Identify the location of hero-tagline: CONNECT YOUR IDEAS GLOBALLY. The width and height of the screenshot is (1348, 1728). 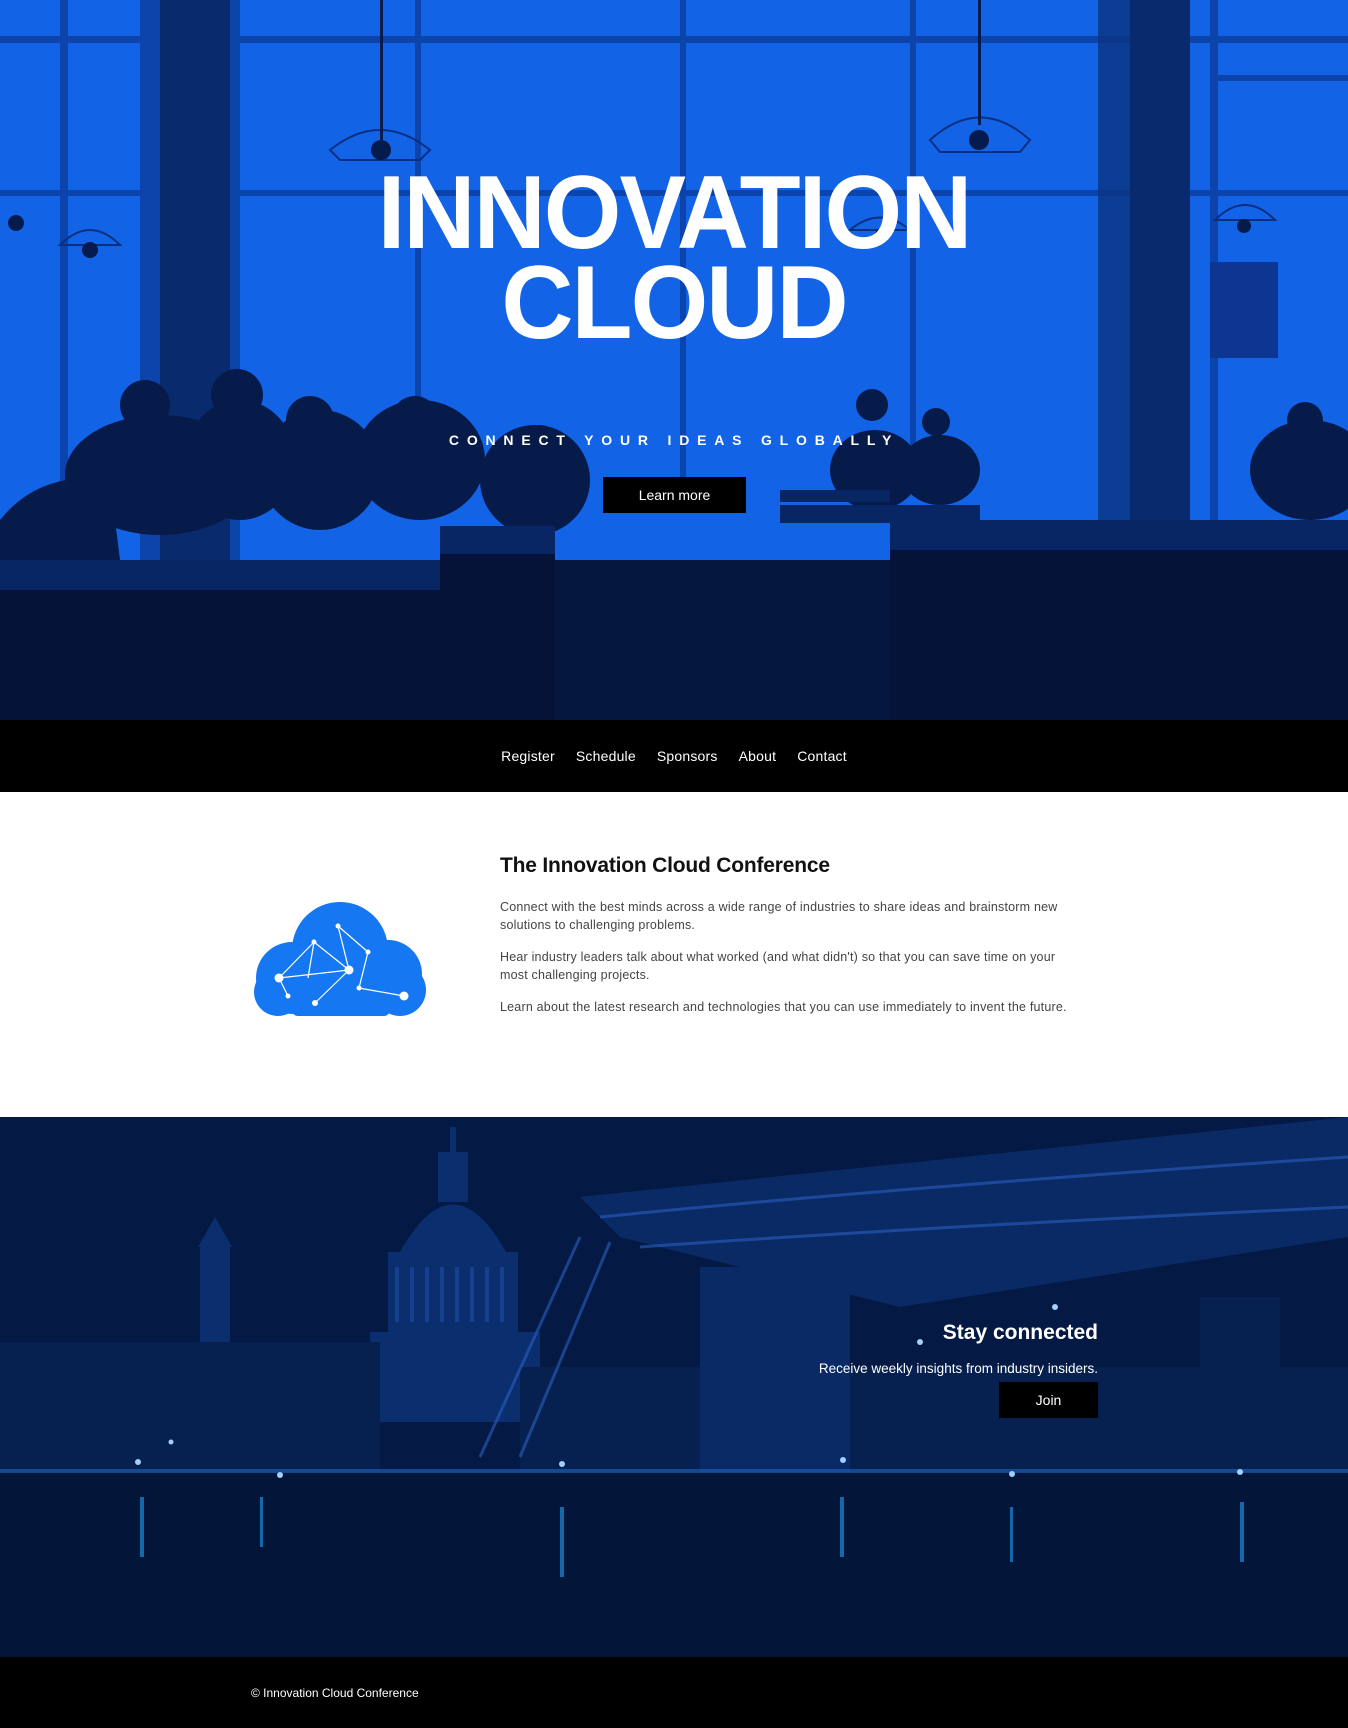
(674, 440).